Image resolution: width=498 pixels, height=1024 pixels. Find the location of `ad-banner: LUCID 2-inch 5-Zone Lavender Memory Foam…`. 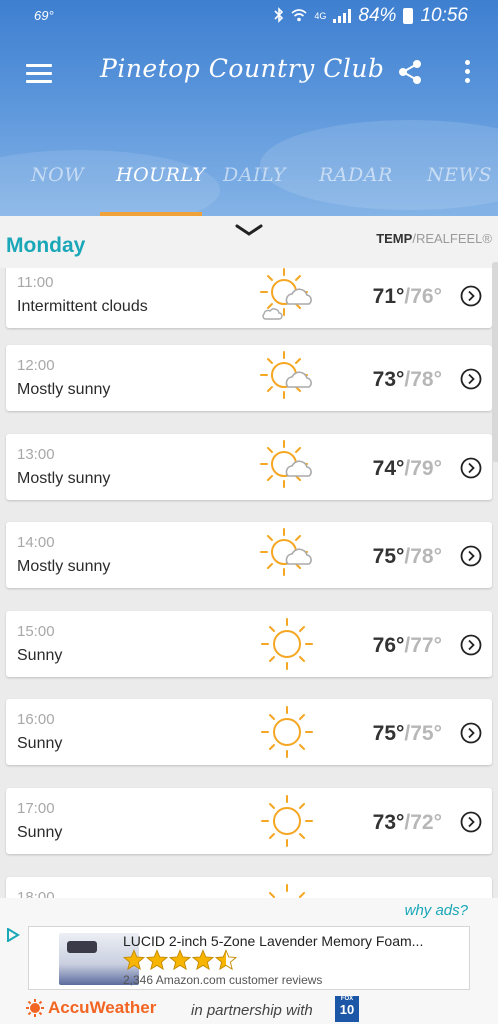

ad-banner: LUCID 2-inch 5-Zone Lavender Memory Foam… is located at coordinates (249, 958).